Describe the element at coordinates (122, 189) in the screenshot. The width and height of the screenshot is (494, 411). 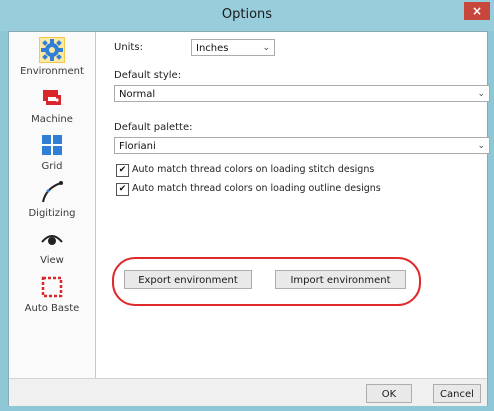
I see `auto-match-outline-checkbox: ✔` at that location.